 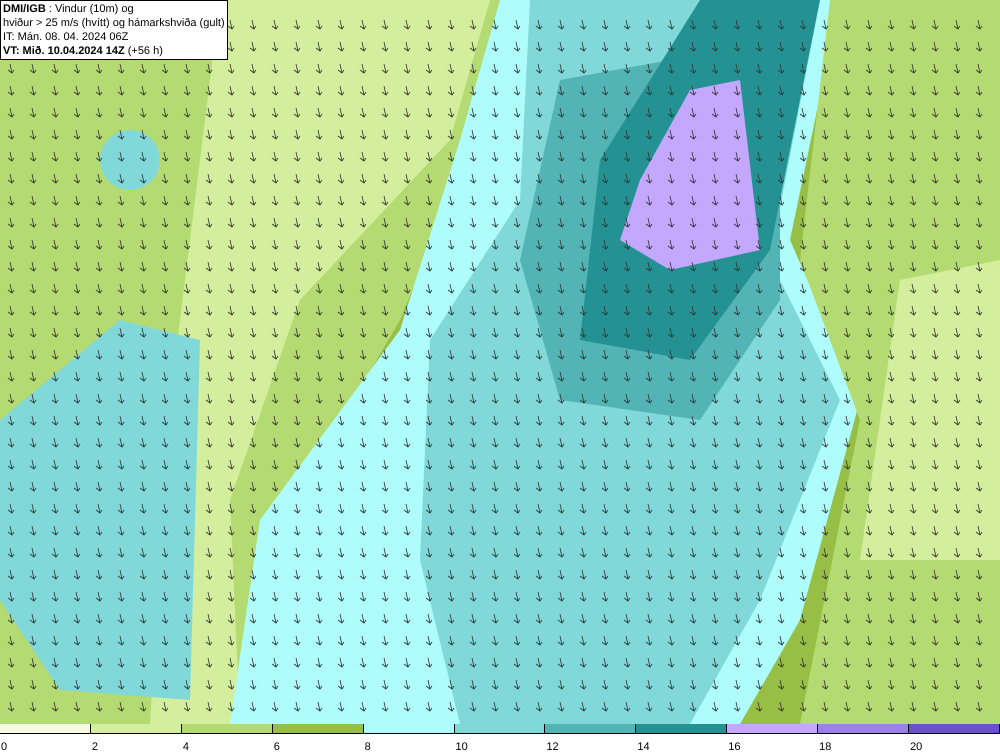 What do you see at coordinates (915, 747) in the screenshot?
I see `legend-label: 20` at bounding box center [915, 747].